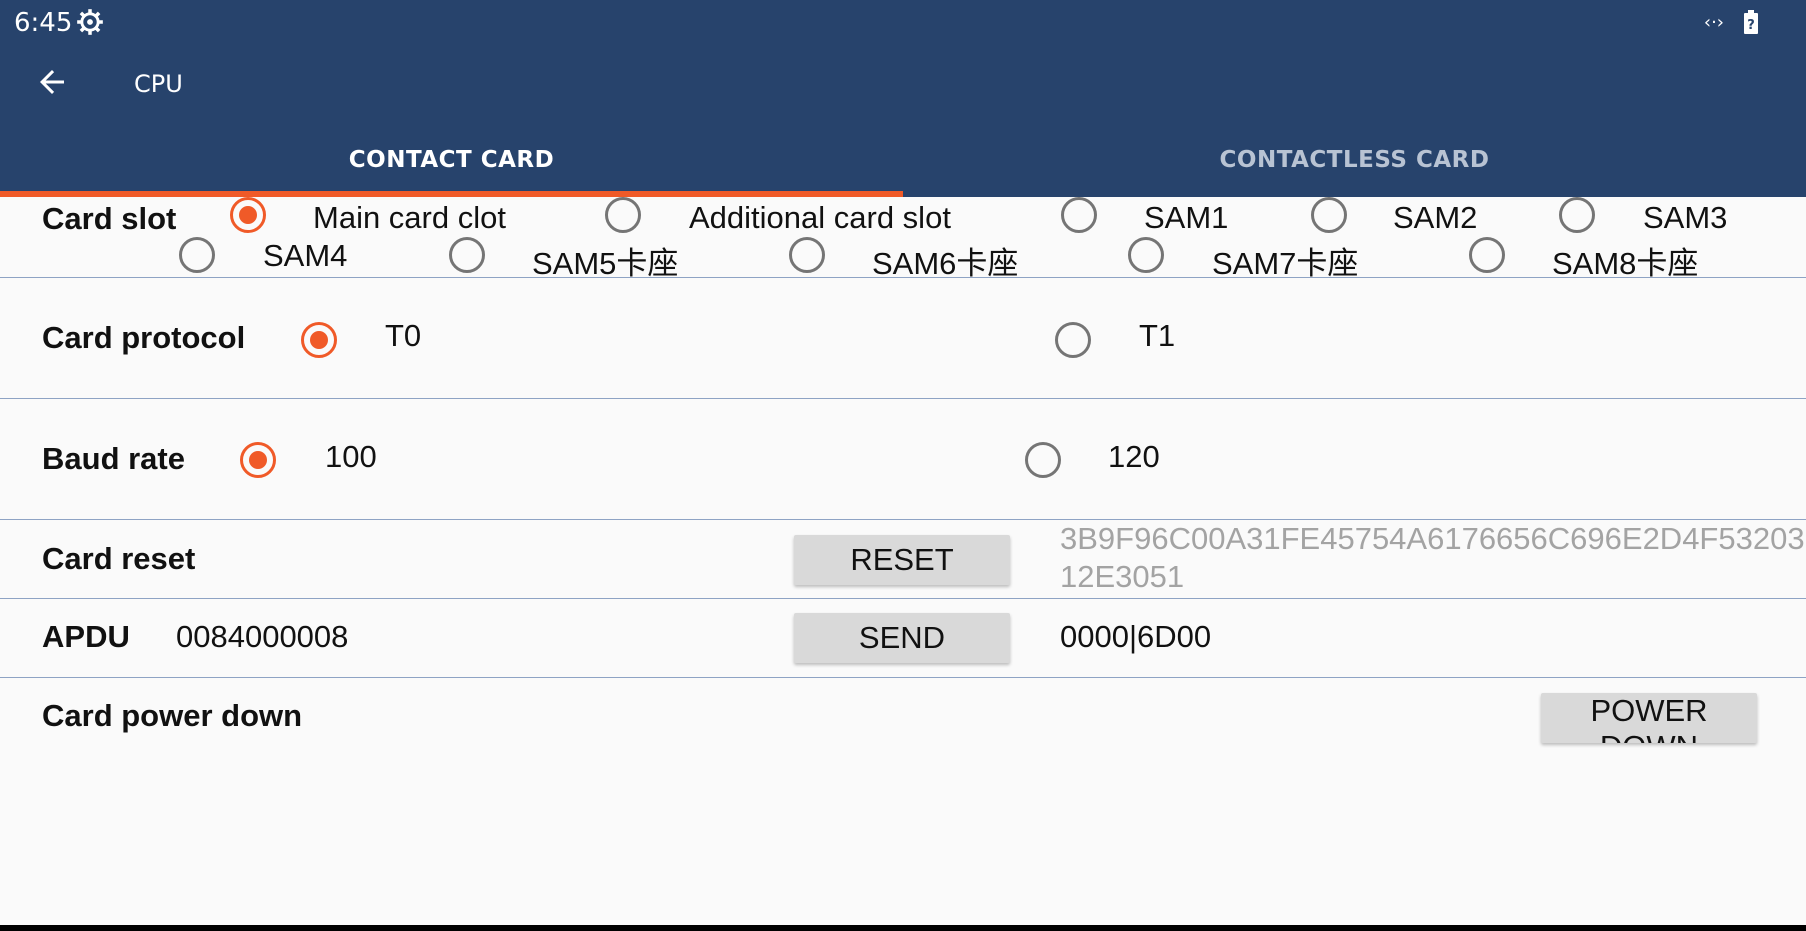 This screenshot has height=931, width=1806. I want to click on tab-bar: CONTACT CARD CONTACTLESS CARD, so click(903, 163).